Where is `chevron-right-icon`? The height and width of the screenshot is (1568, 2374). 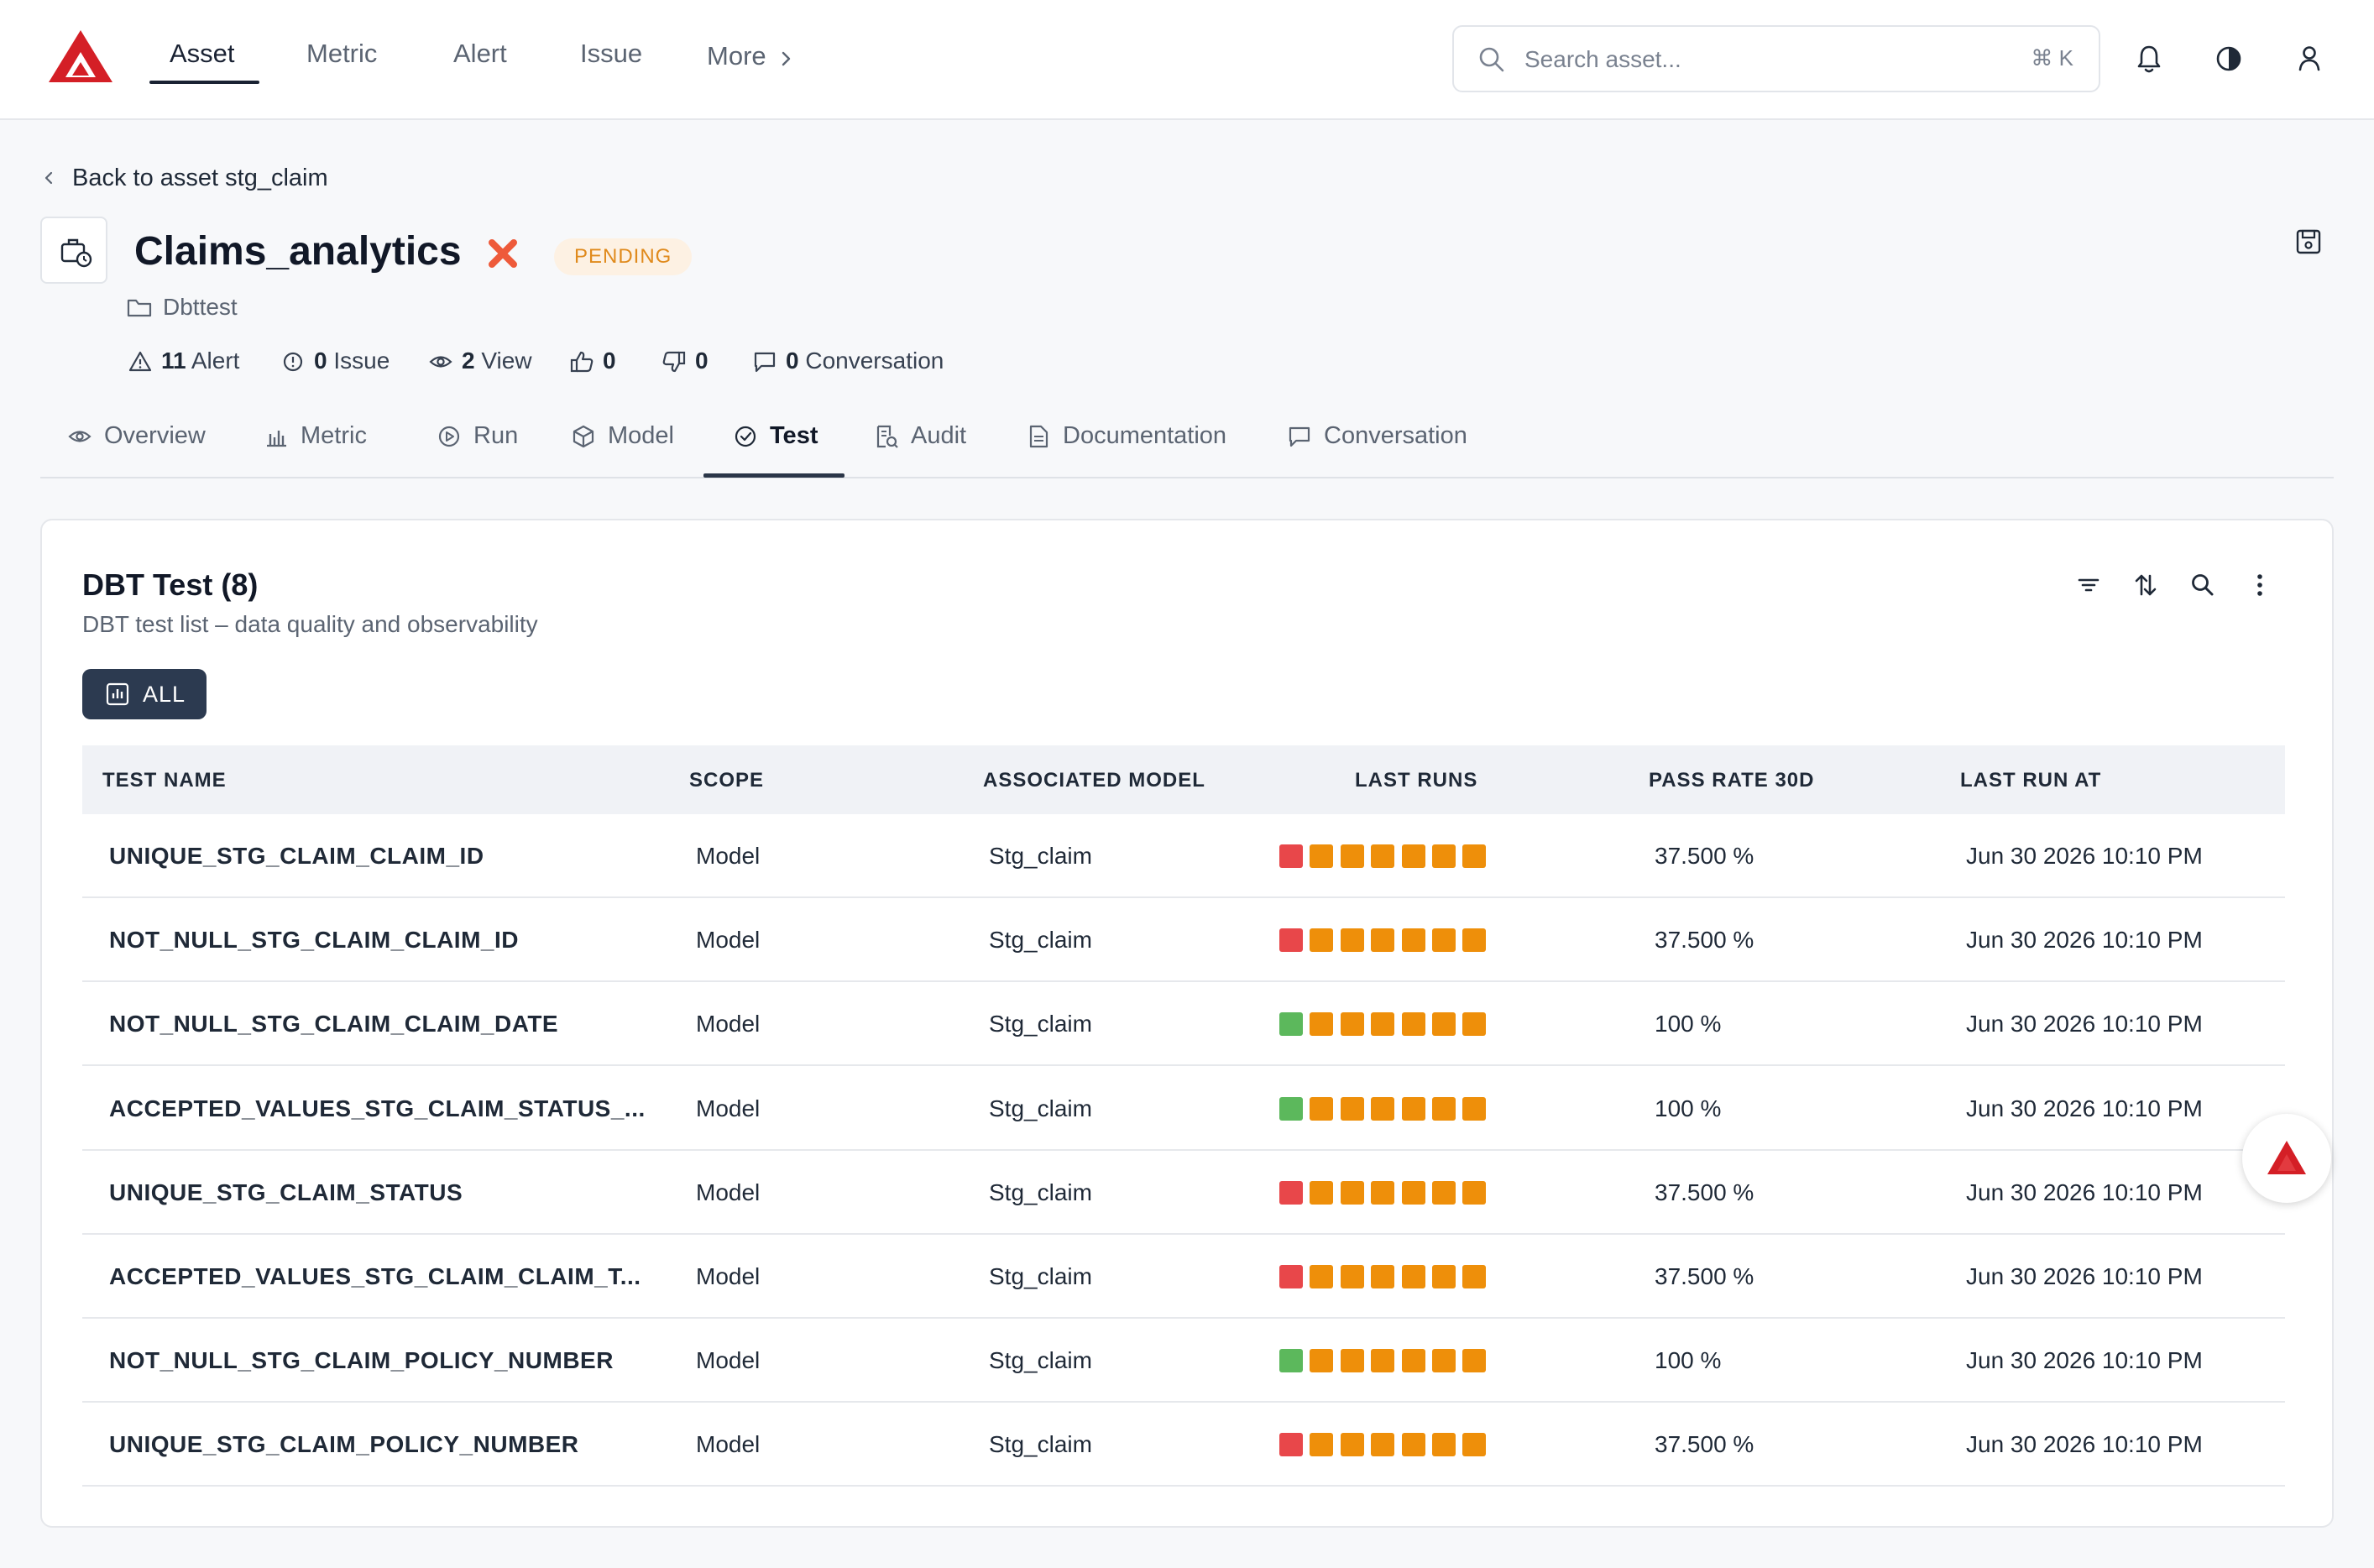
chevron-right-icon is located at coordinates (786, 59).